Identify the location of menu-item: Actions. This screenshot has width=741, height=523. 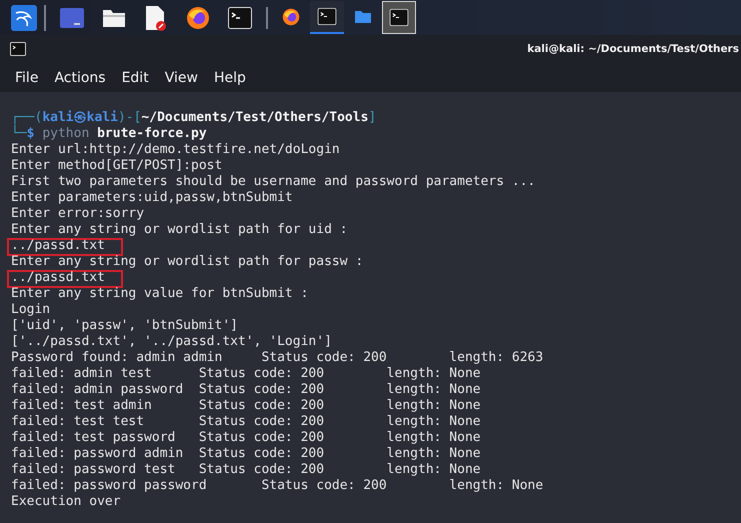
(80, 78).